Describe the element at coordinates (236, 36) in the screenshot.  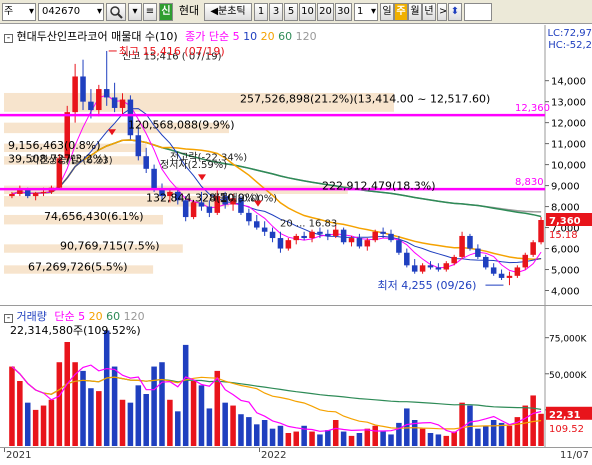
I see `ma-5: 5` at that location.